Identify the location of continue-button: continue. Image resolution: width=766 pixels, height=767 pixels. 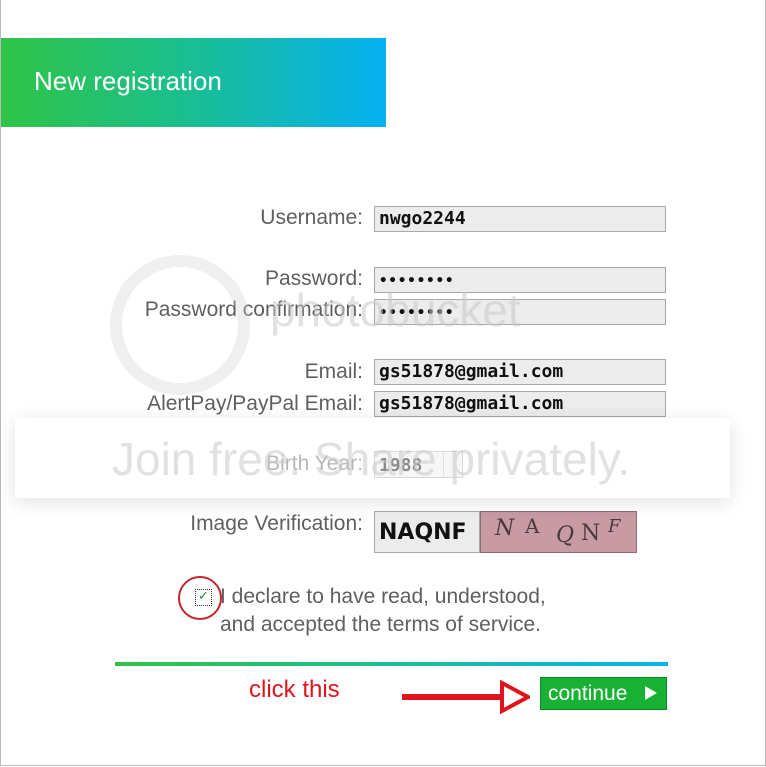
(603, 693).